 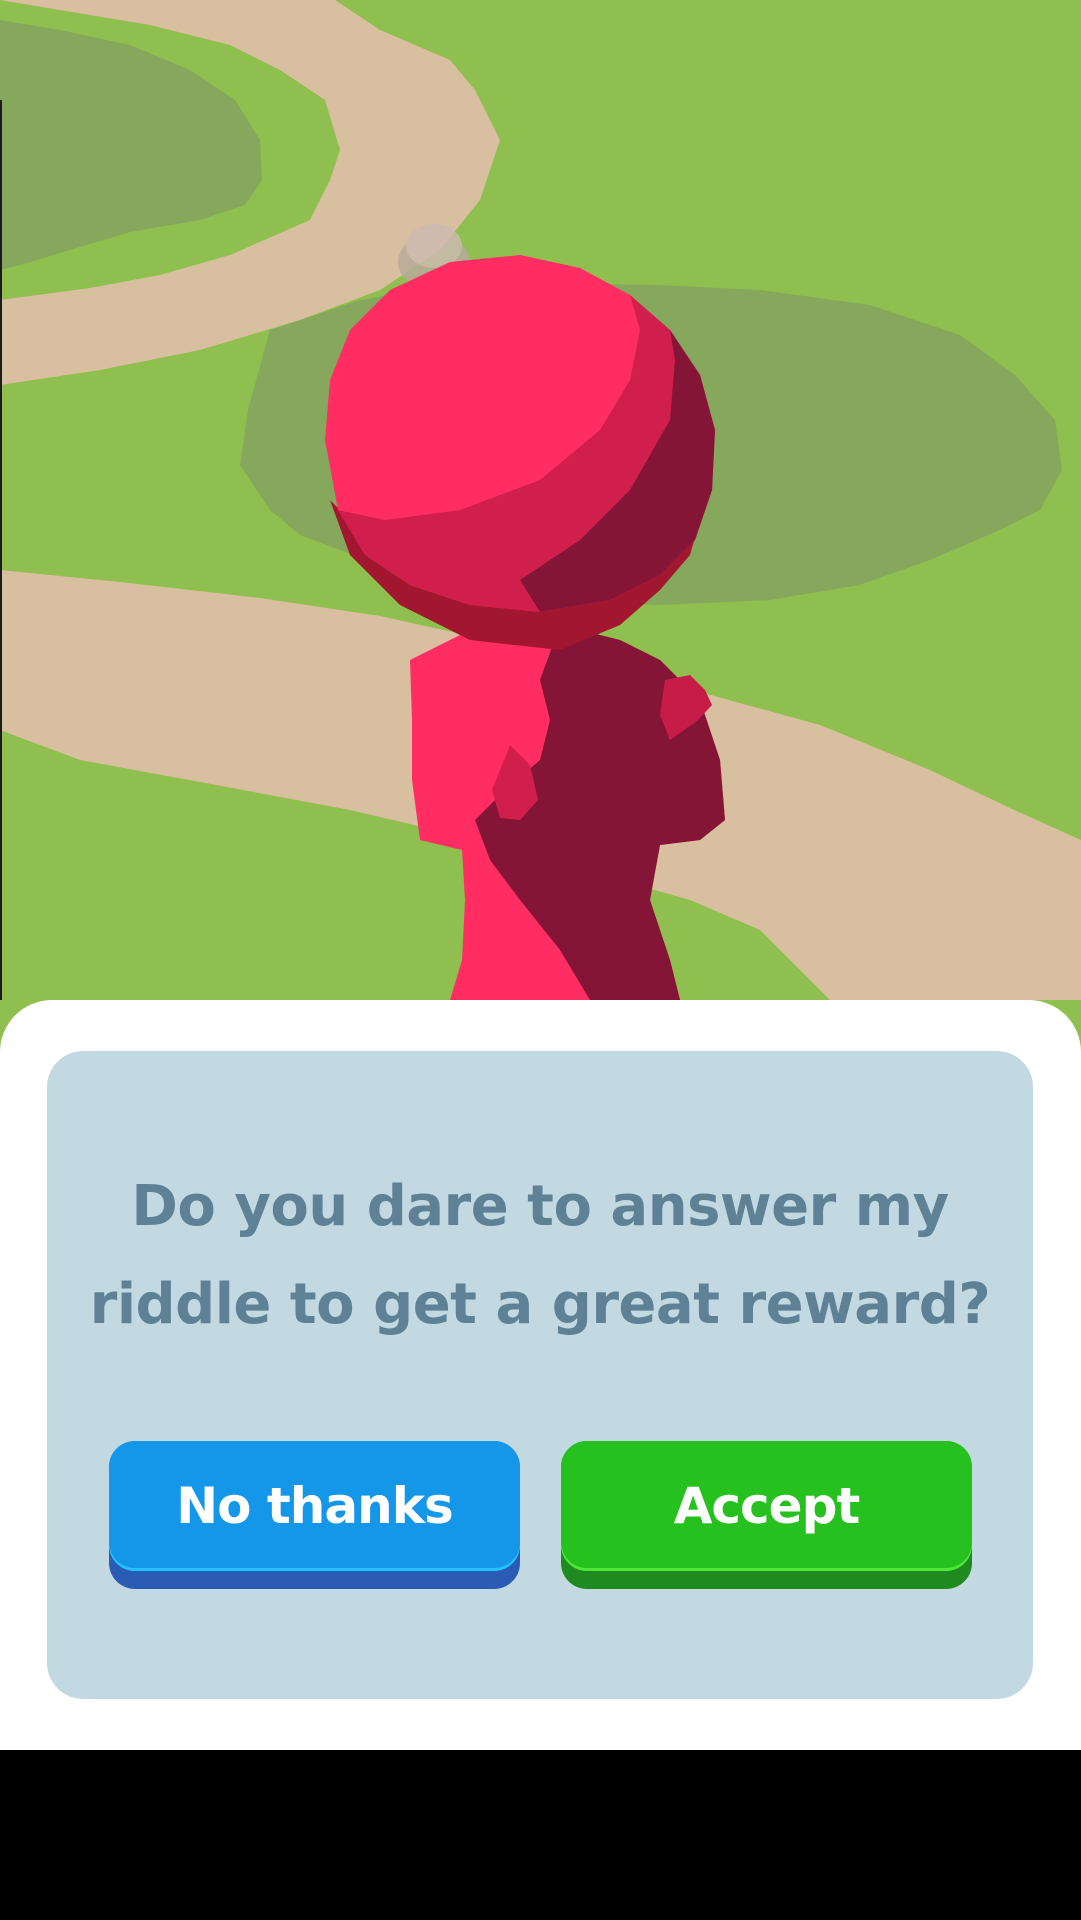 I want to click on no-thanks-button: No thanks, so click(x=314, y=1515).